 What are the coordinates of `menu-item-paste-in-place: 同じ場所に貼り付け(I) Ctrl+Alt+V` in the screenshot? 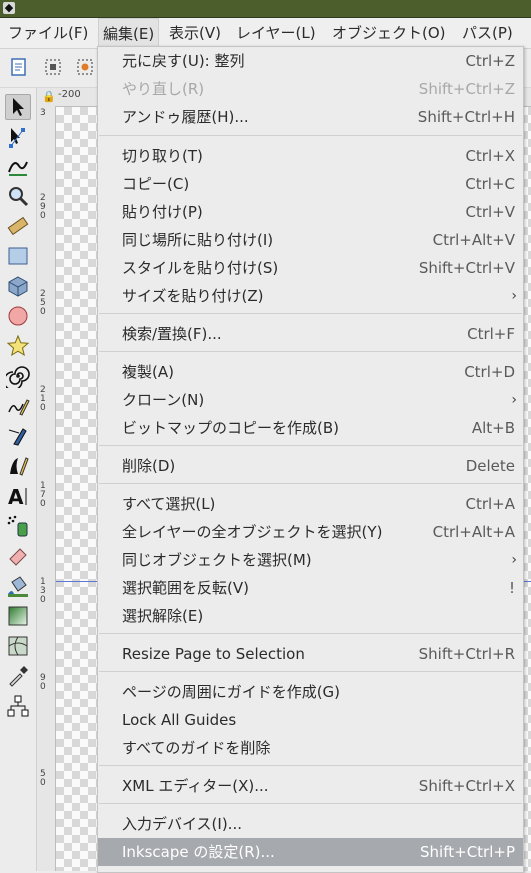 It's located at (310, 240).